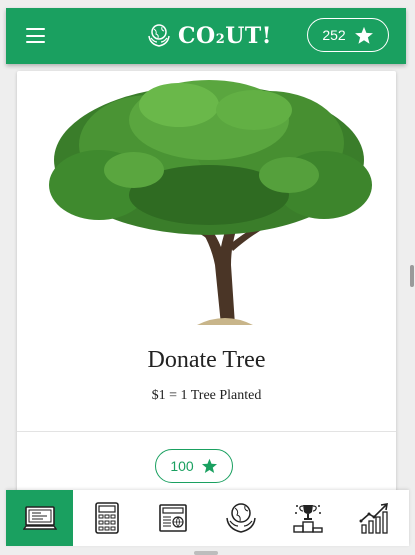  I want to click on growth-chart-icon, so click(374, 518).